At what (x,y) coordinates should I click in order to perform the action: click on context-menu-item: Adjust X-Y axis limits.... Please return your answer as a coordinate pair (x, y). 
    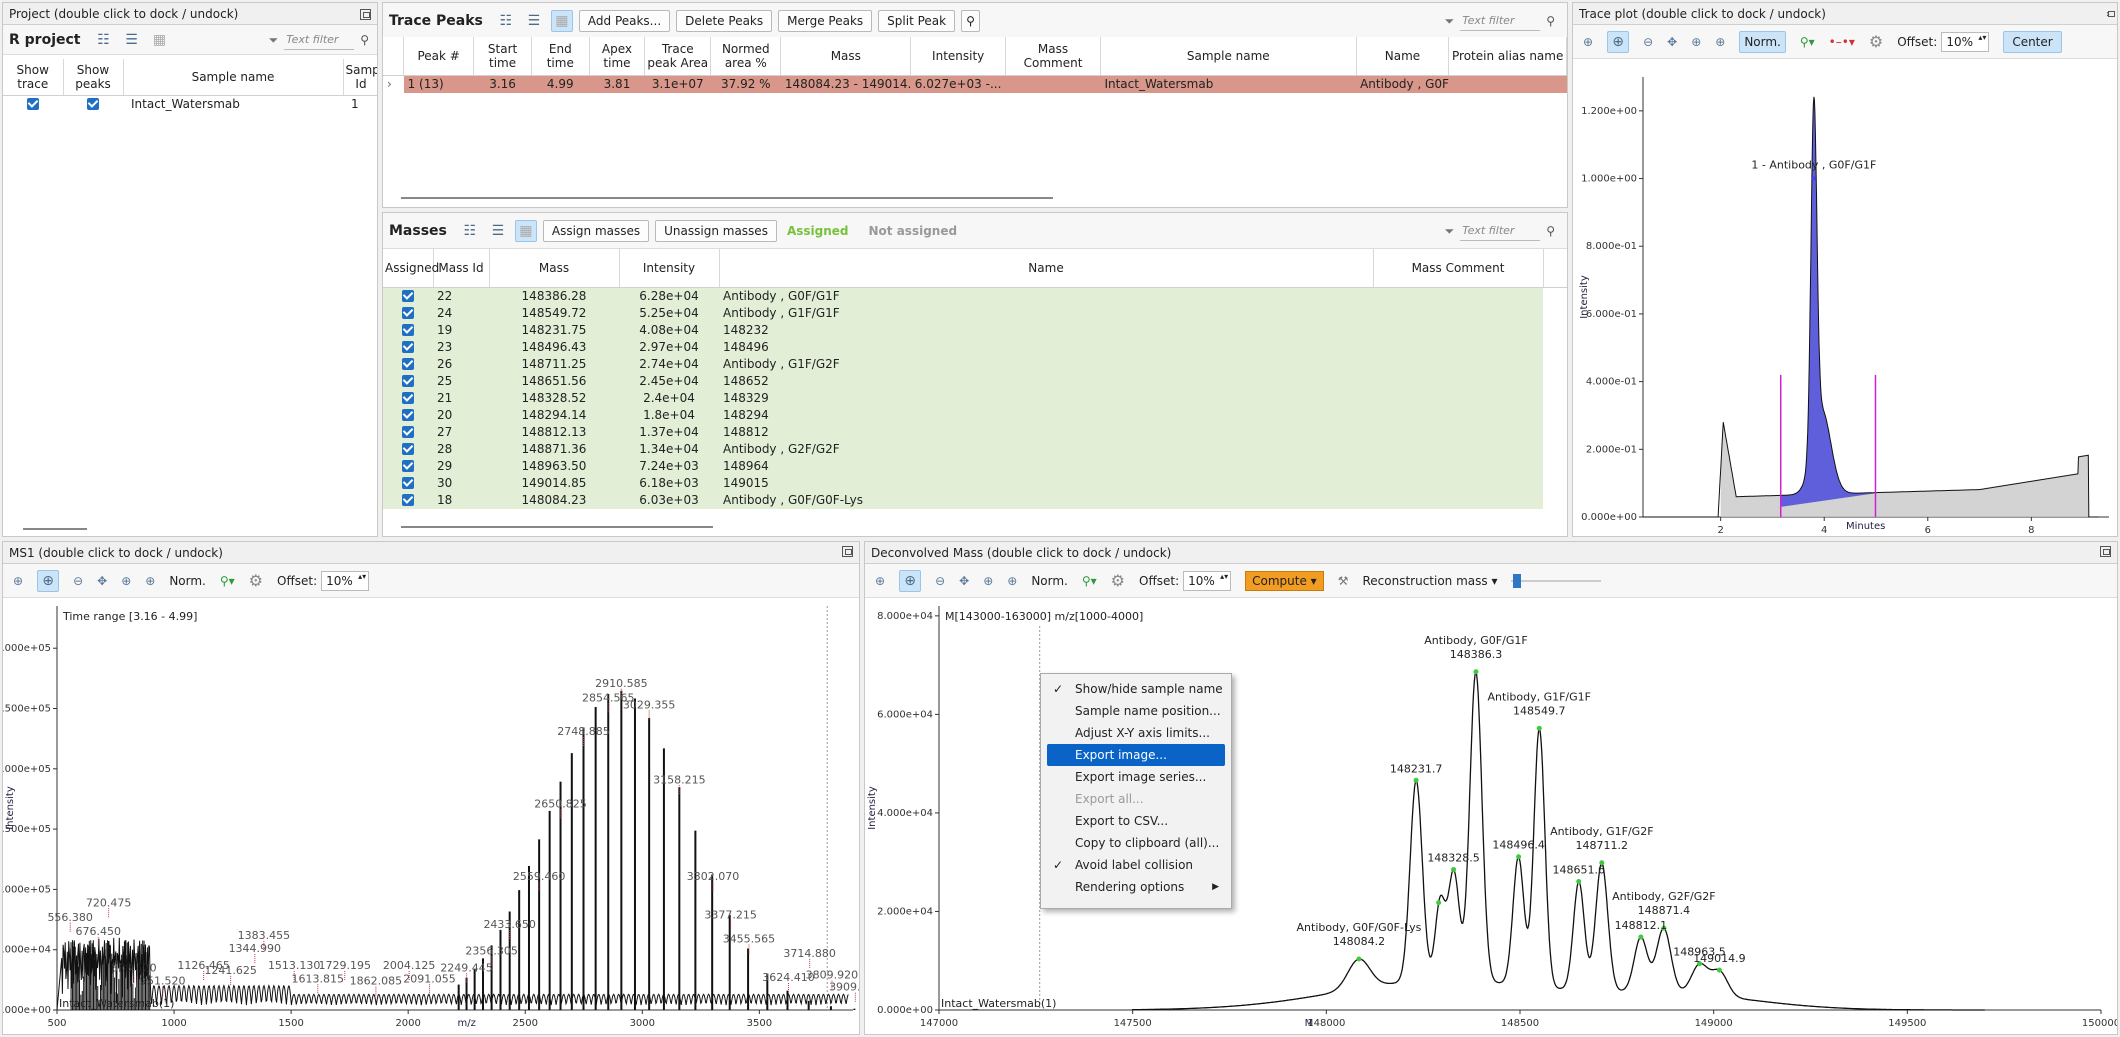
    Looking at the image, I should click on (1136, 733).